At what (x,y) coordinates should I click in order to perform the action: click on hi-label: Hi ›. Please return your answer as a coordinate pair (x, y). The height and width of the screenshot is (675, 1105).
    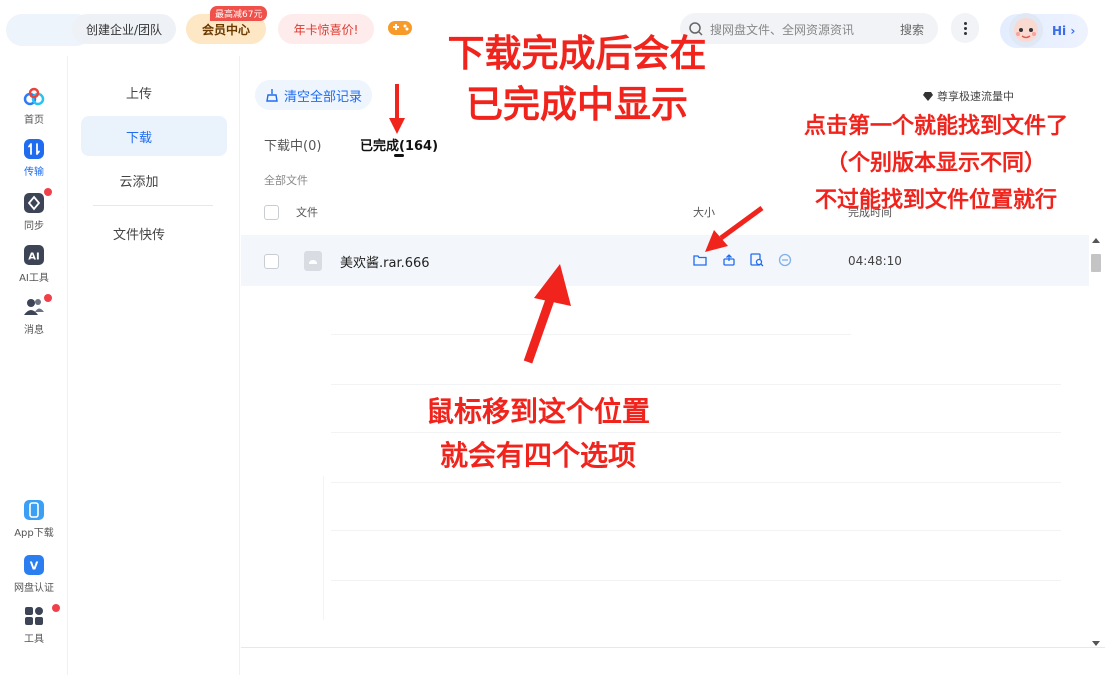
    Looking at the image, I should click on (1063, 31).